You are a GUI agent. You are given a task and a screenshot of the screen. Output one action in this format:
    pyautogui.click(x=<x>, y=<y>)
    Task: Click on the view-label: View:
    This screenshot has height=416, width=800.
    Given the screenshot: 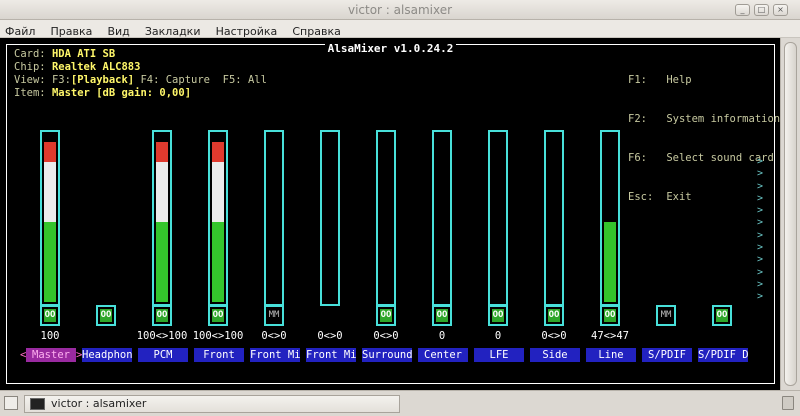 What is the action you would take?
    pyautogui.click(x=30, y=80)
    